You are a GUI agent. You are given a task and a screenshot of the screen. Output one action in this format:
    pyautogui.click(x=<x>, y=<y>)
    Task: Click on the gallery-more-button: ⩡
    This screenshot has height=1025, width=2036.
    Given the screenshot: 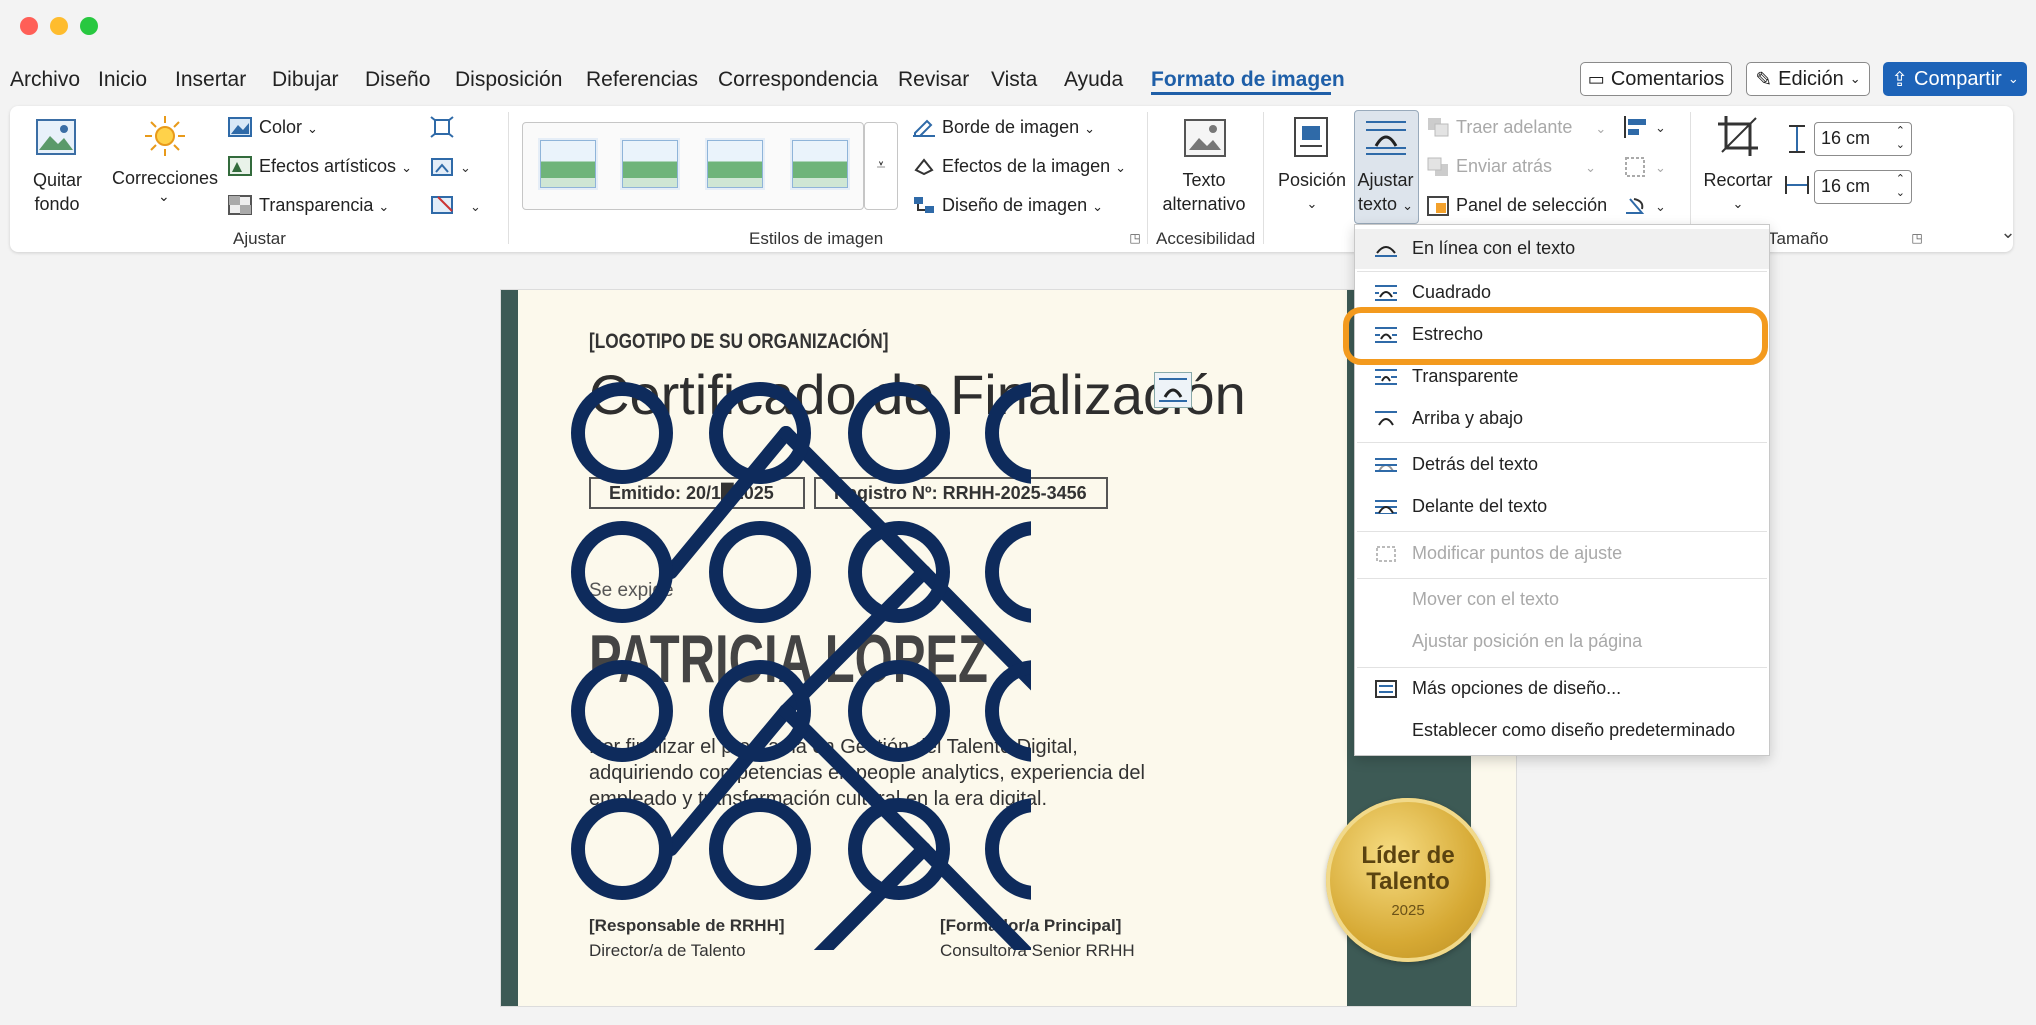 What is the action you would take?
    pyautogui.click(x=881, y=166)
    